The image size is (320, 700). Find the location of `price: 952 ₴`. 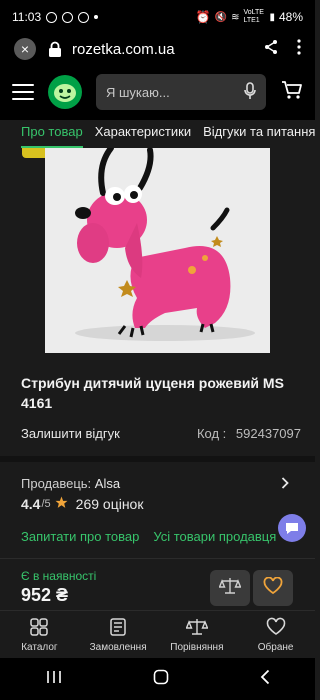

price: 952 ₴ is located at coordinates (45, 595).